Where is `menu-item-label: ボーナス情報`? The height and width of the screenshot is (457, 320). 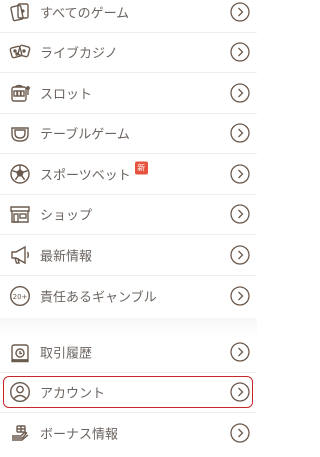 menu-item-label: ボーナス情報 is located at coordinates (79, 435).